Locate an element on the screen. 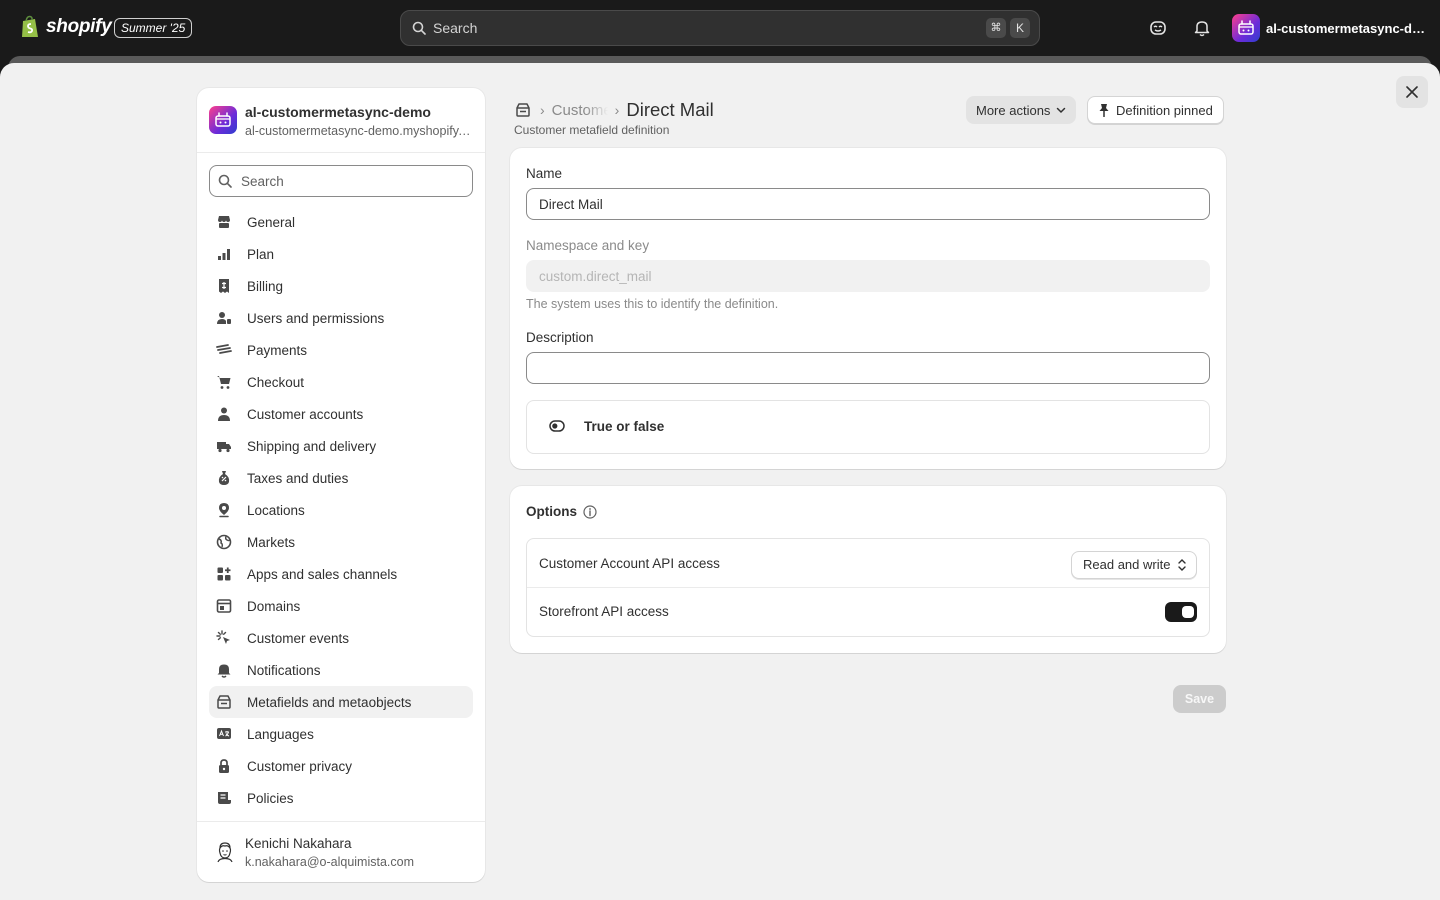 The width and height of the screenshot is (1440, 900). user-name: Kenichi Nakahara is located at coordinates (298, 843).